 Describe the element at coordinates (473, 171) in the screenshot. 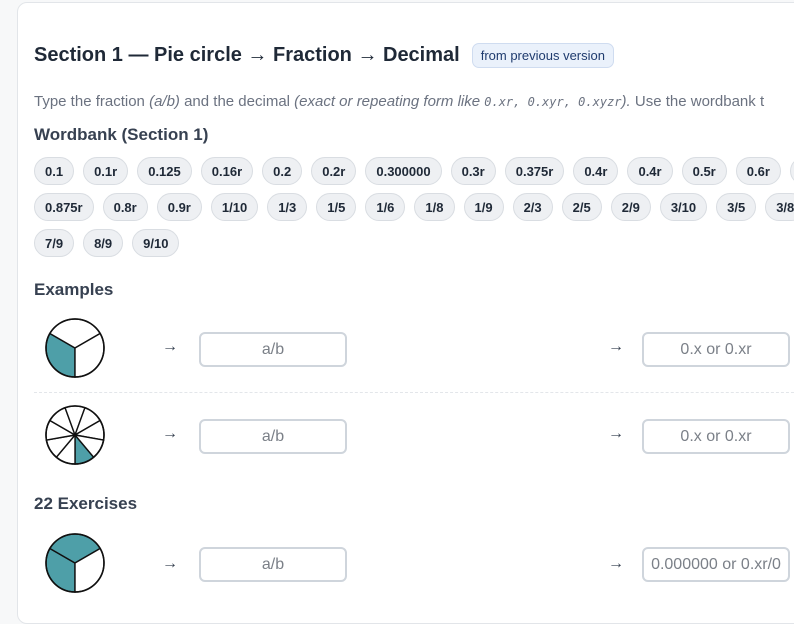

I see `wordbank-chip: 0.3r` at that location.